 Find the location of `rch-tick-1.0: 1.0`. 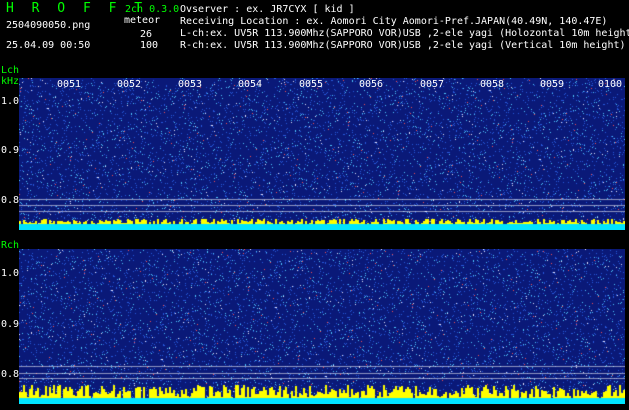

rch-tick-1.0: 1.0 is located at coordinates (10, 273).